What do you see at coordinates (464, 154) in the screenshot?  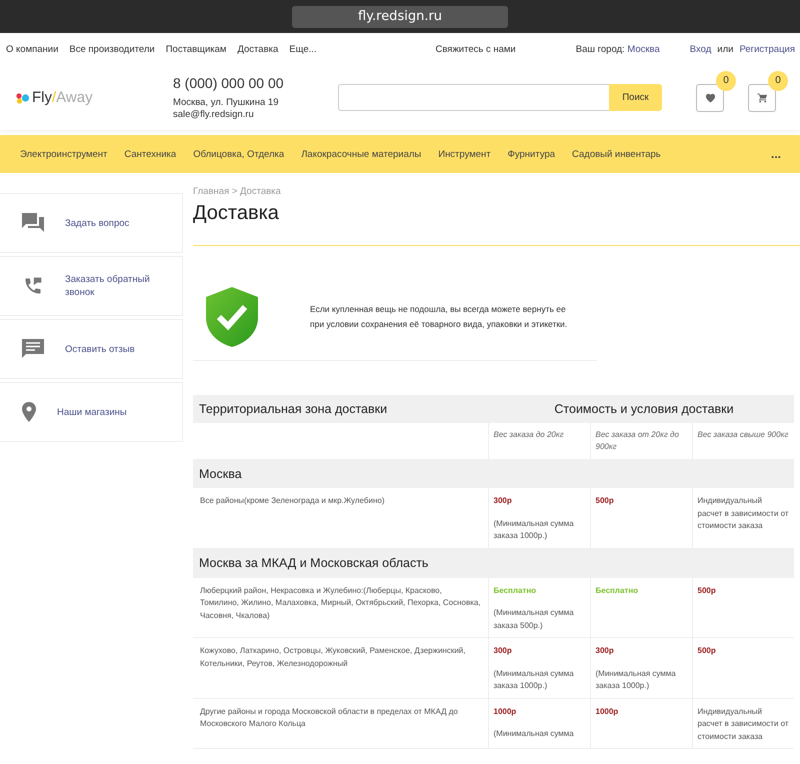 I see `catalog-menu-item: Инструмент` at bounding box center [464, 154].